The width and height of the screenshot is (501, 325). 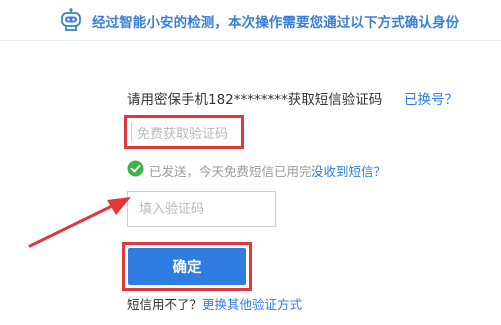 I want to click on get-free-code-button: 免费获取验证码, so click(x=184, y=132).